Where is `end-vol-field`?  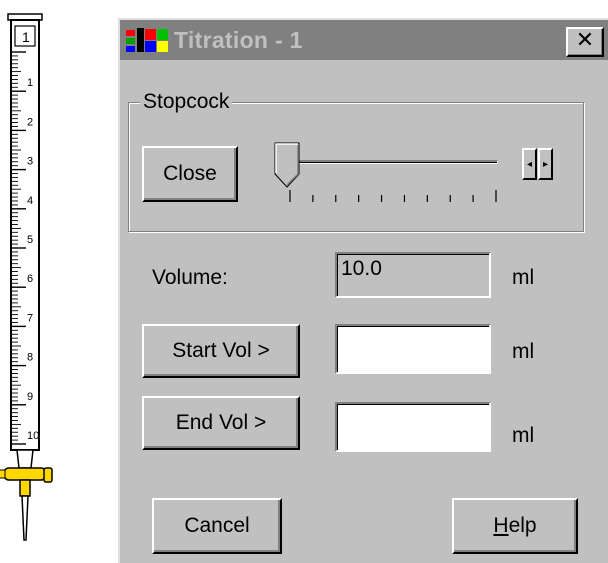 end-vol-field is located at coordinates (413, 427).